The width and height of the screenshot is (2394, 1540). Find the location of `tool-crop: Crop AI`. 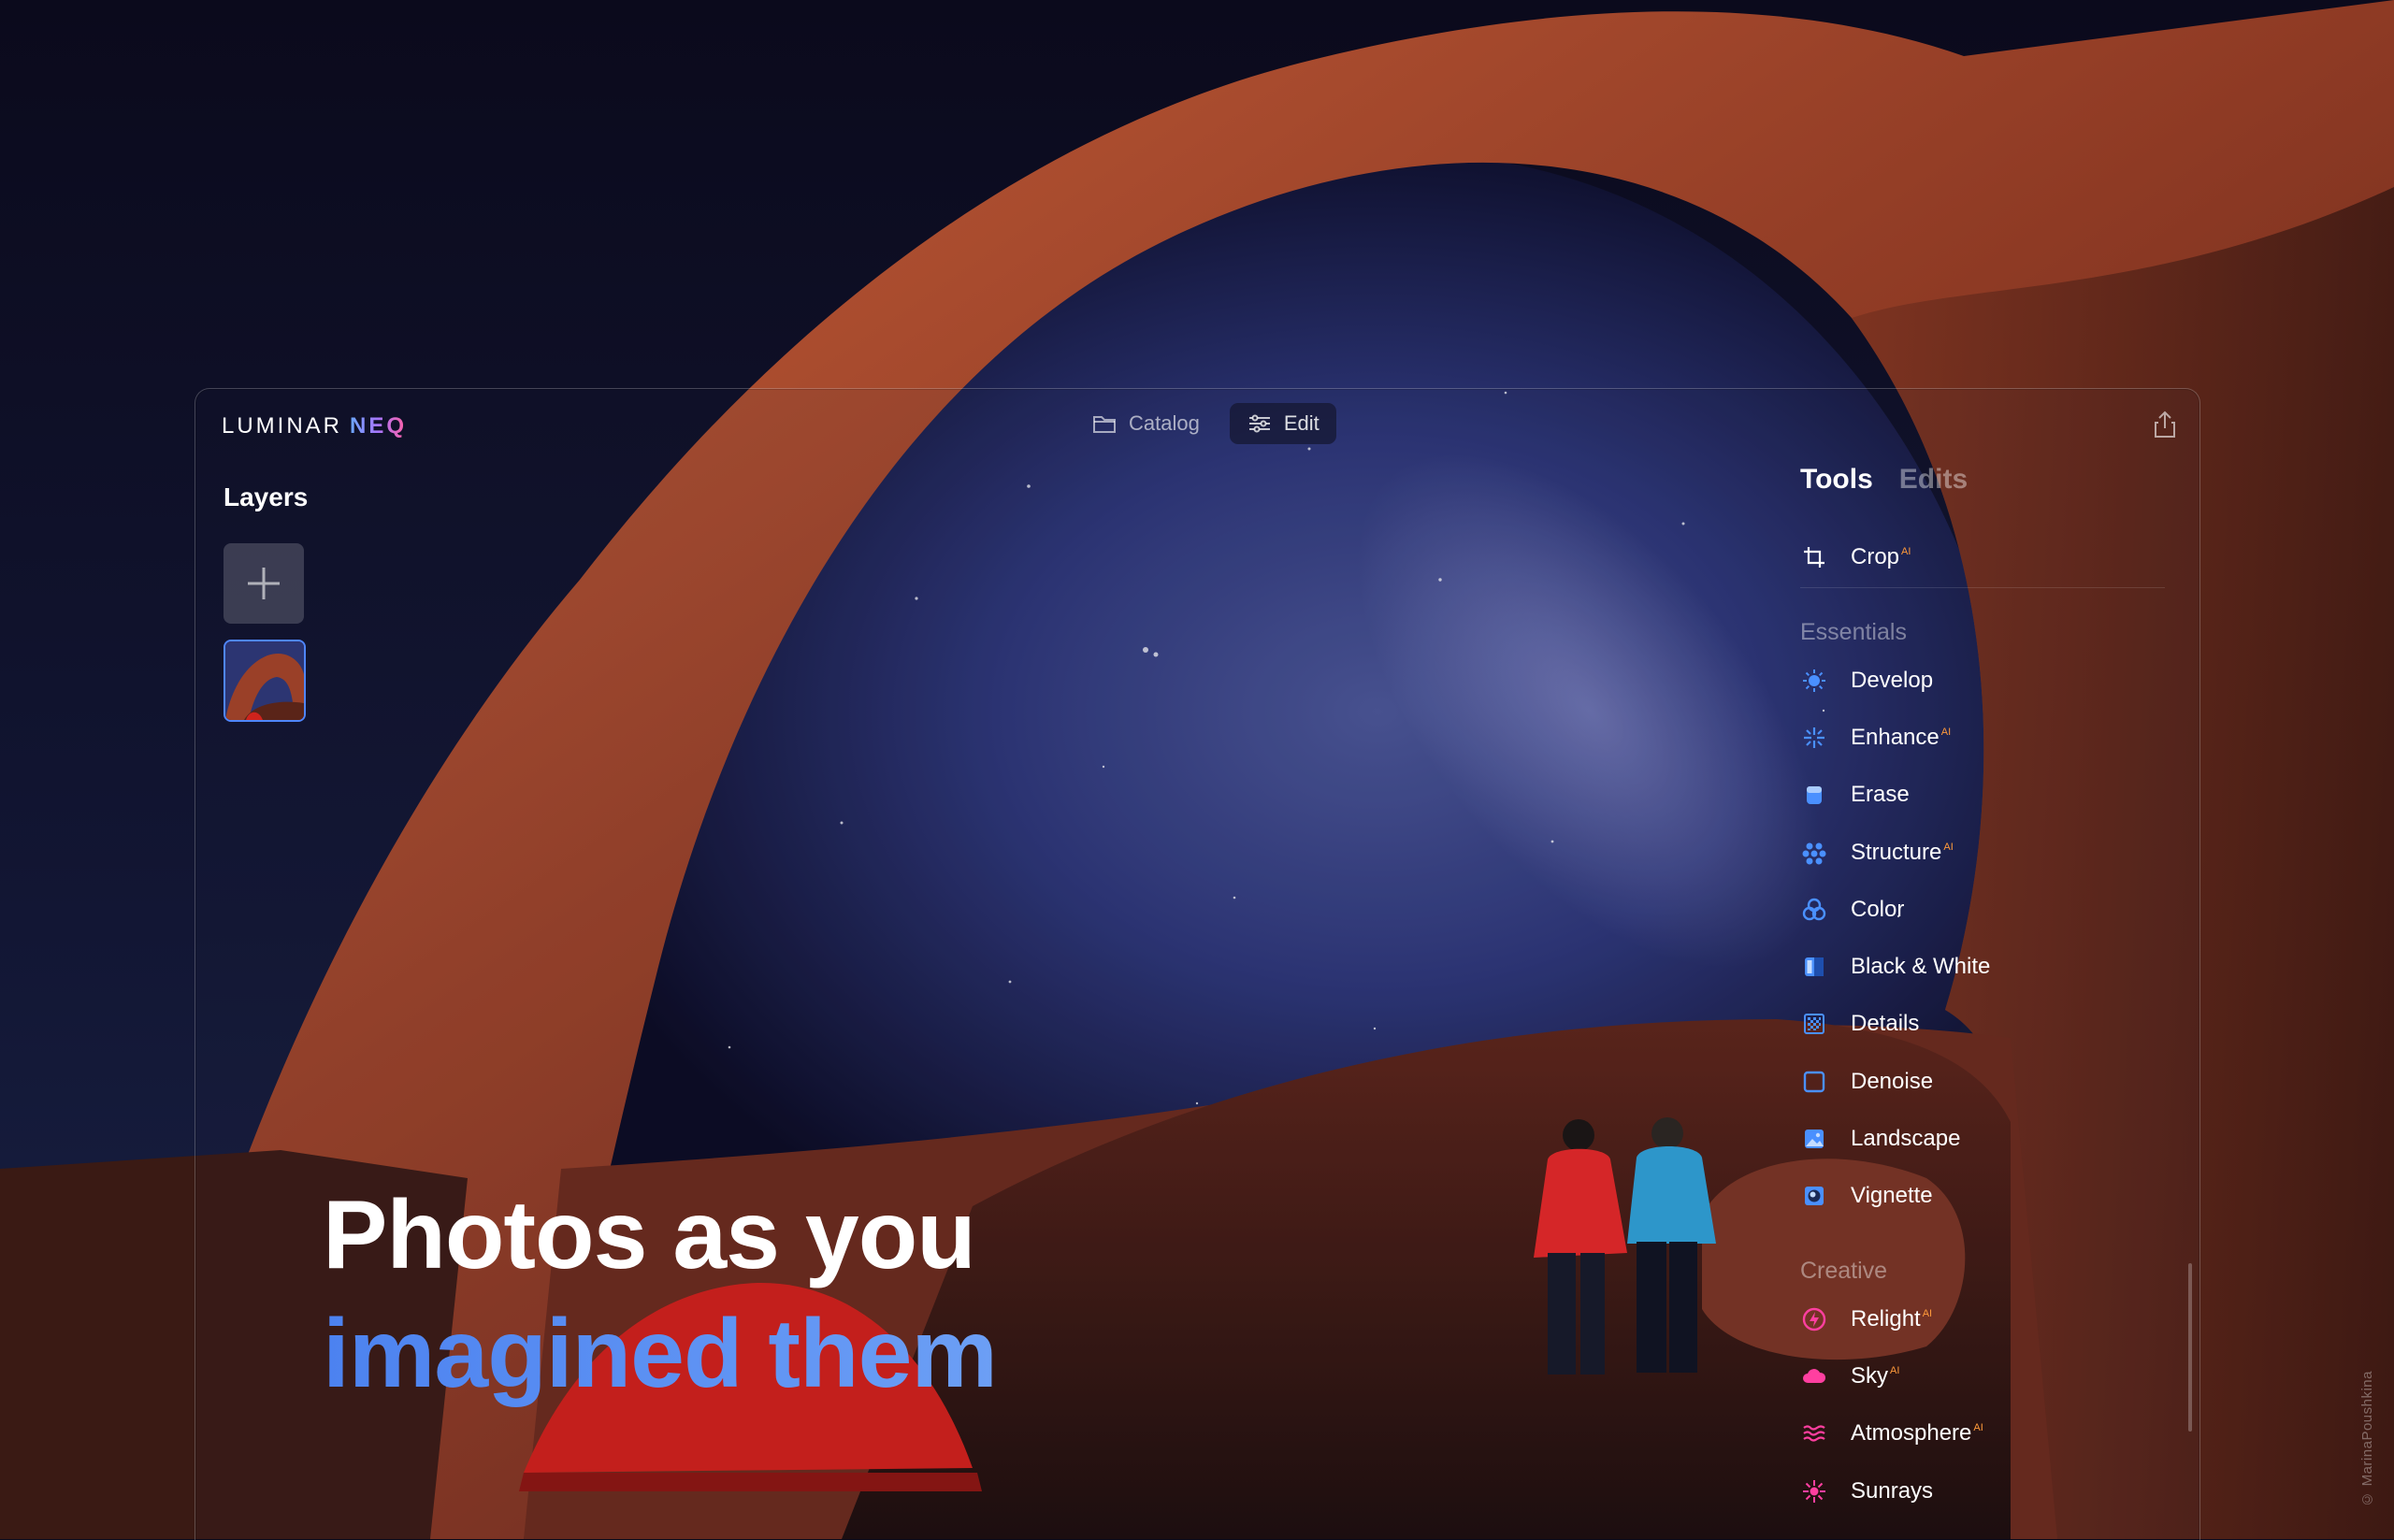

tool-crop: Crop AI is located at coordinates (1982, 563).